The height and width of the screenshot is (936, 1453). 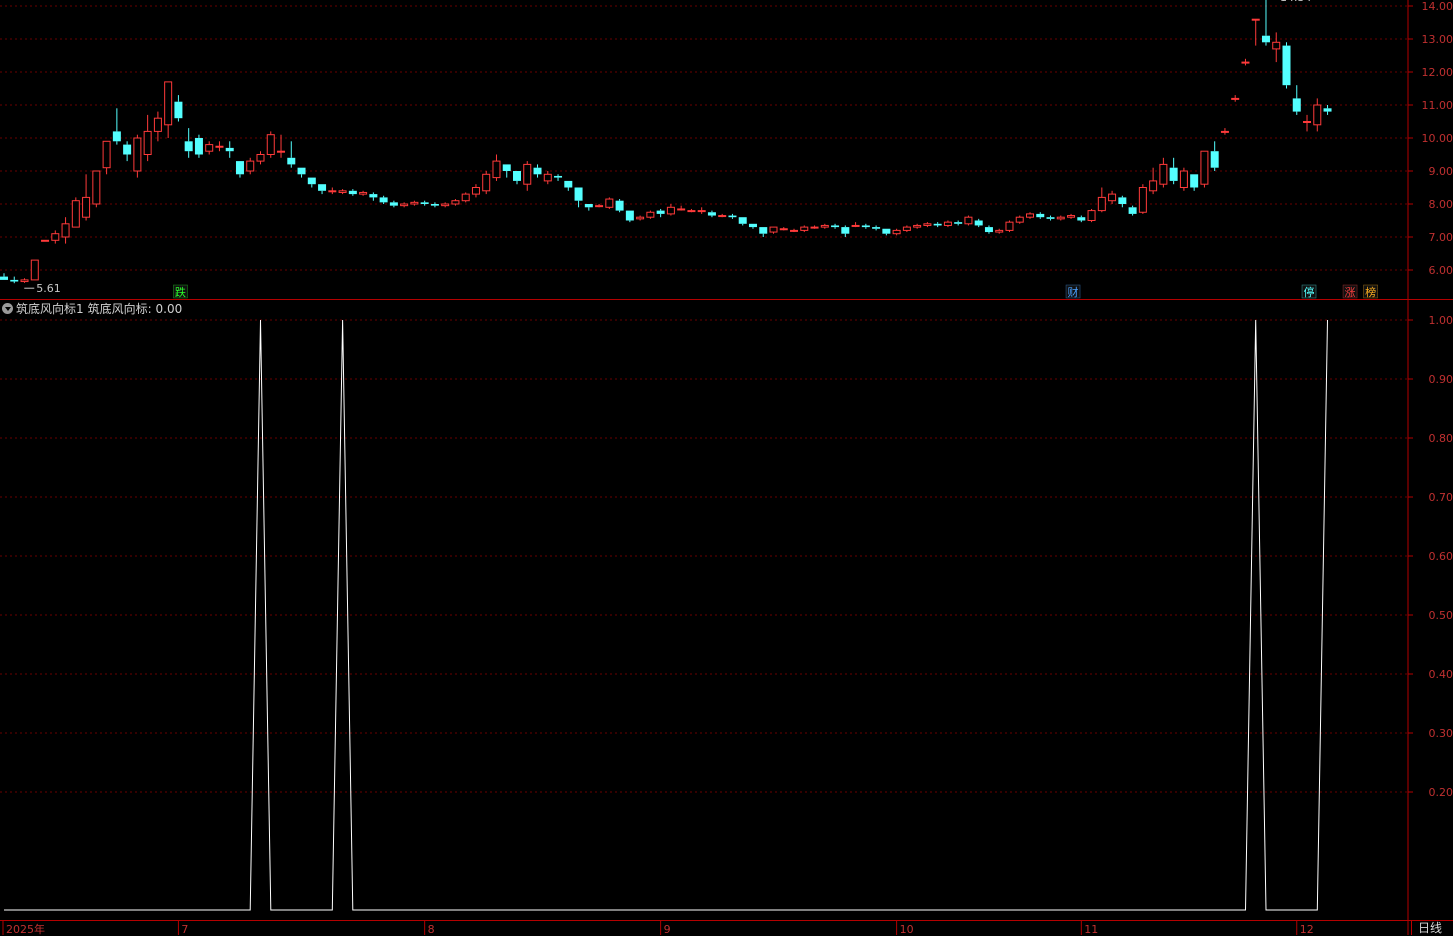 What do you see at coordinates (180, 292) in the screenshot?
I see `event-marker: 跌` at bounding box center [180, 292].